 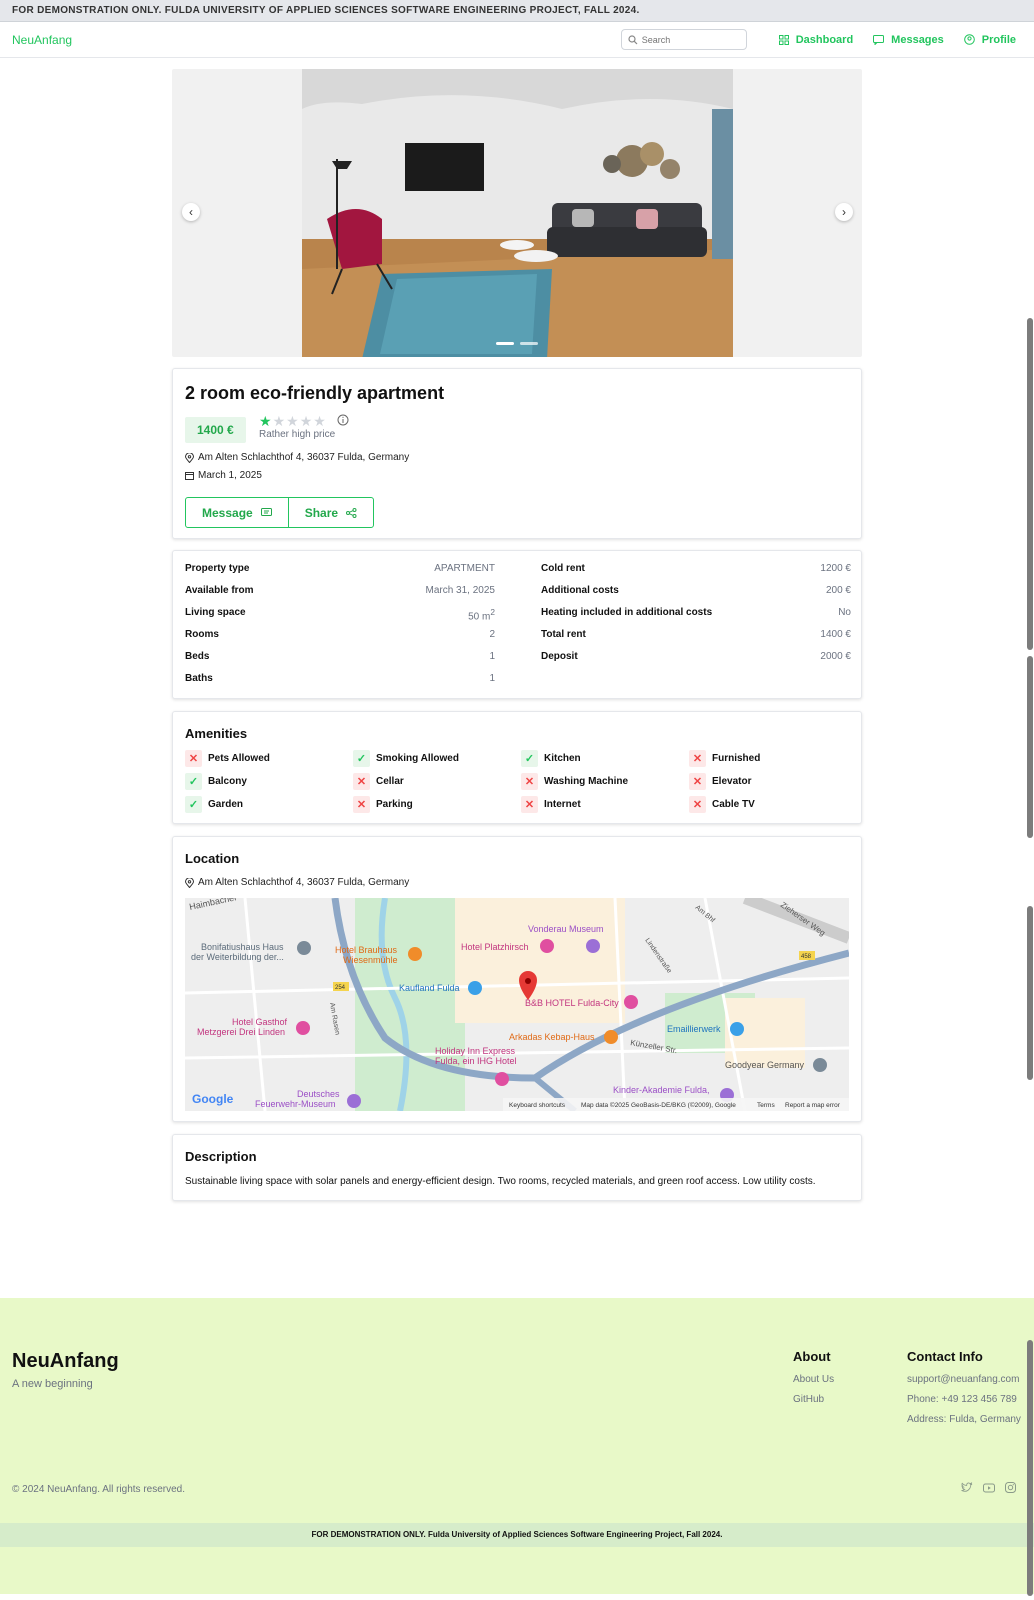 I want to click on search-input, so click(x=689, y=39).